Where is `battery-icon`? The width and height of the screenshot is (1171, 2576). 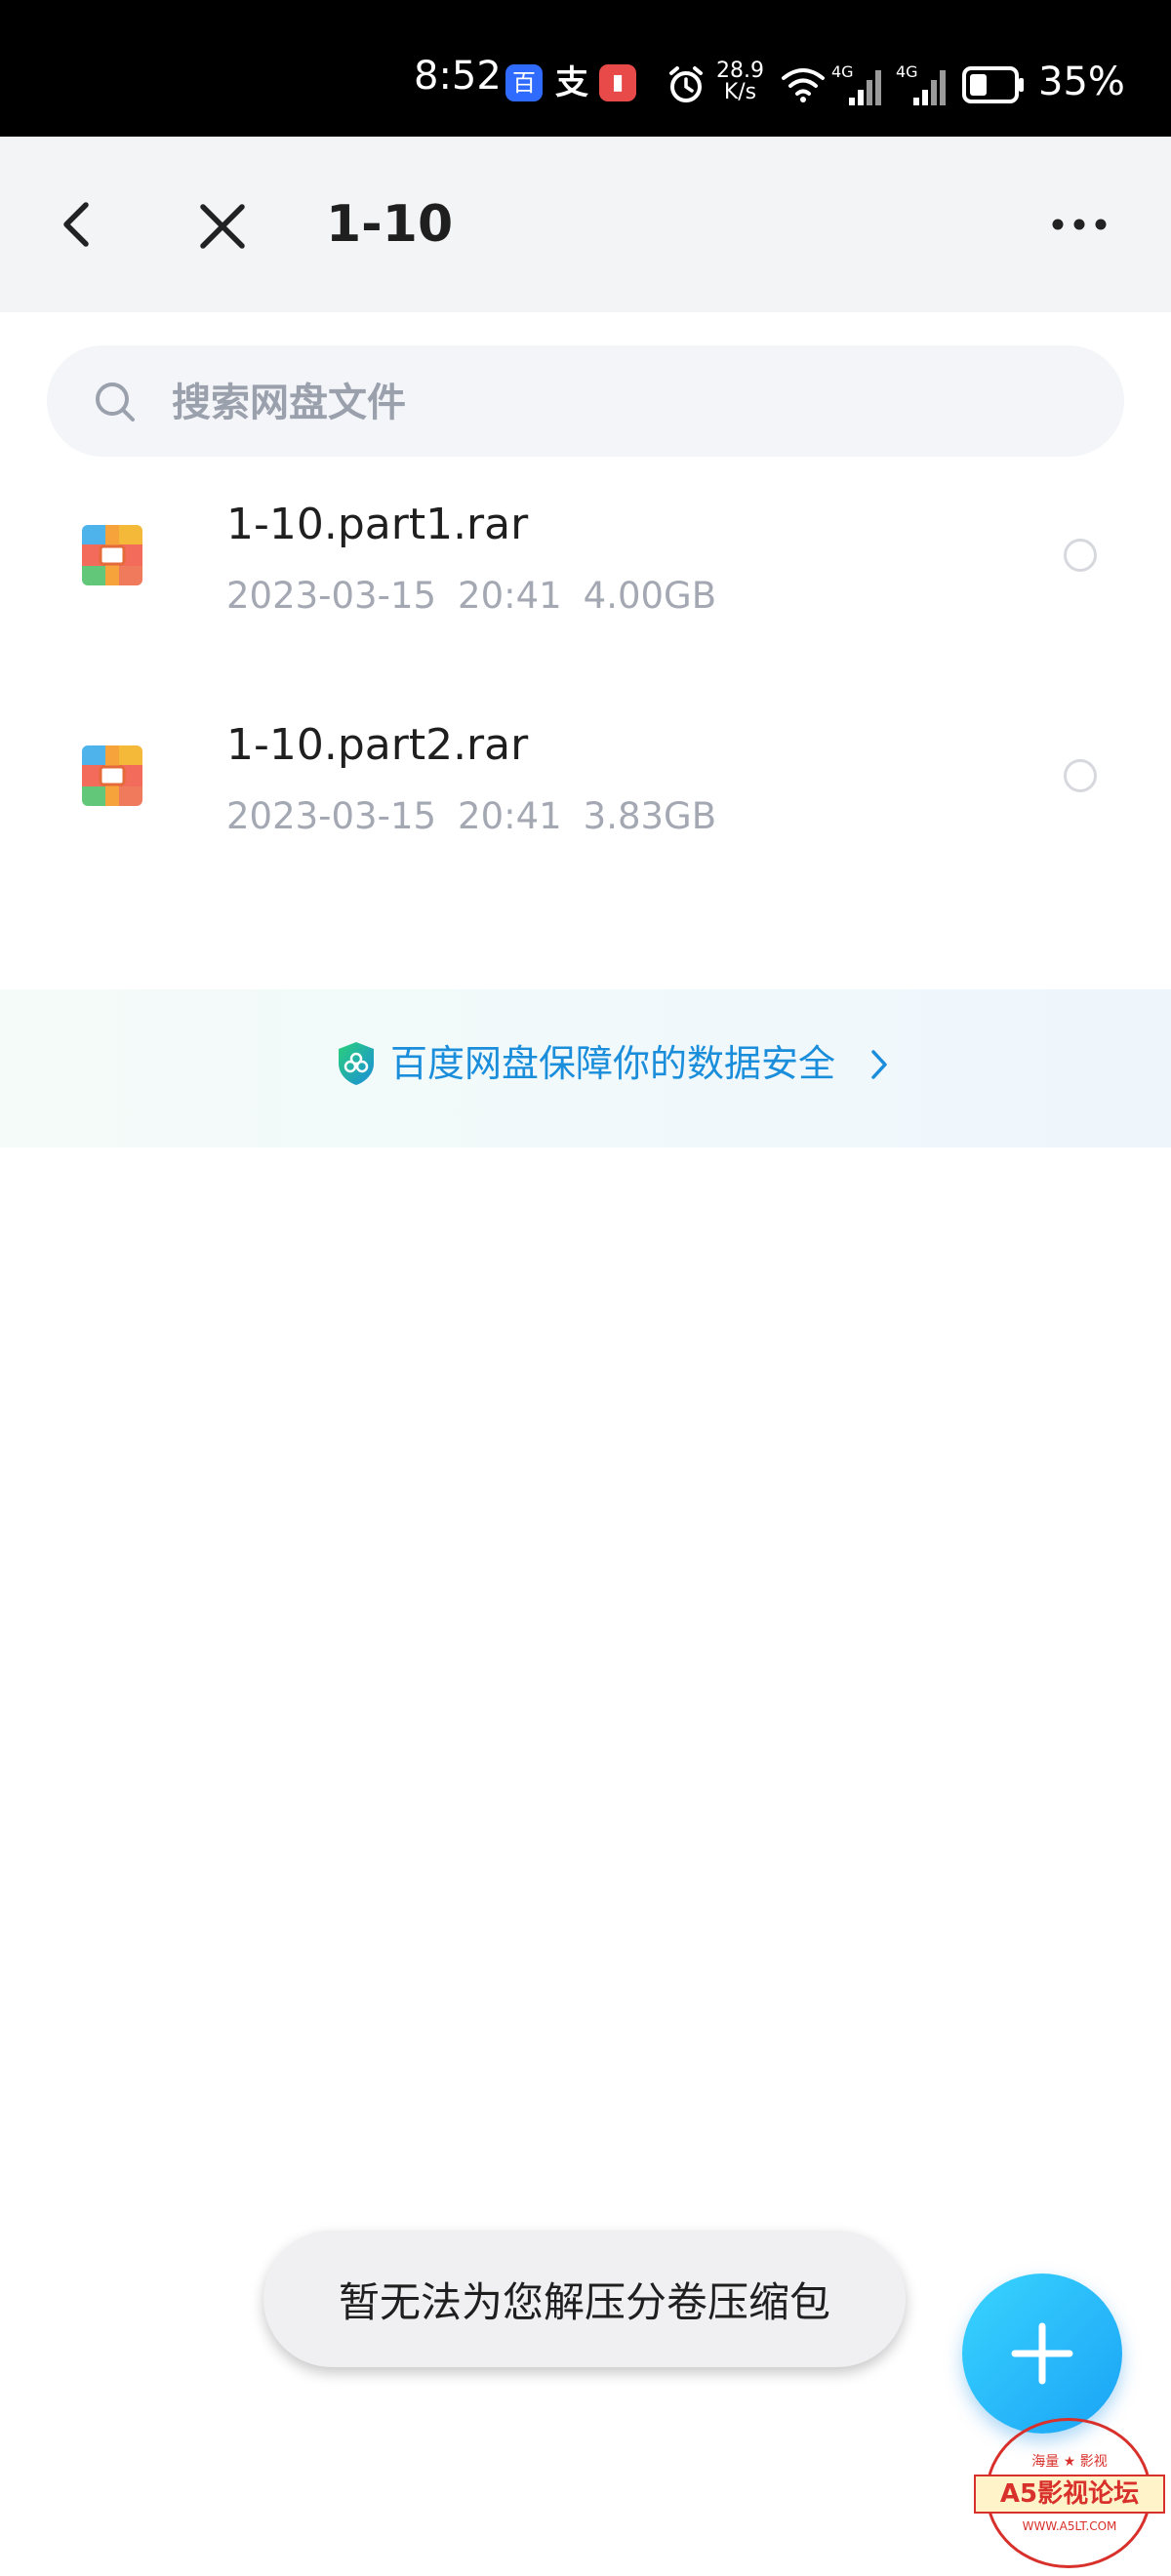
battery-icon is located at coordinates (993, 84).